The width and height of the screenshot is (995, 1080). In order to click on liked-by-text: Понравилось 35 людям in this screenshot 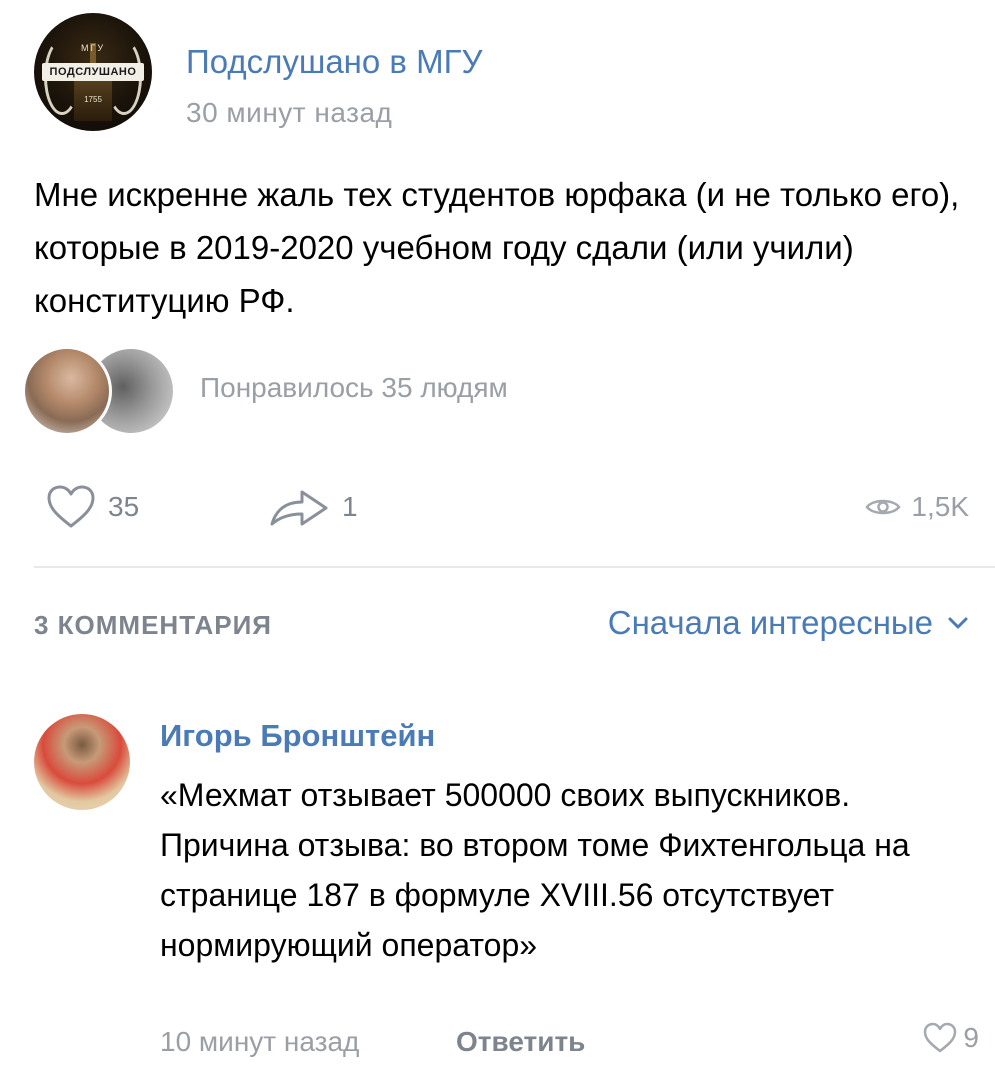, I will do `click(354, 387)`.